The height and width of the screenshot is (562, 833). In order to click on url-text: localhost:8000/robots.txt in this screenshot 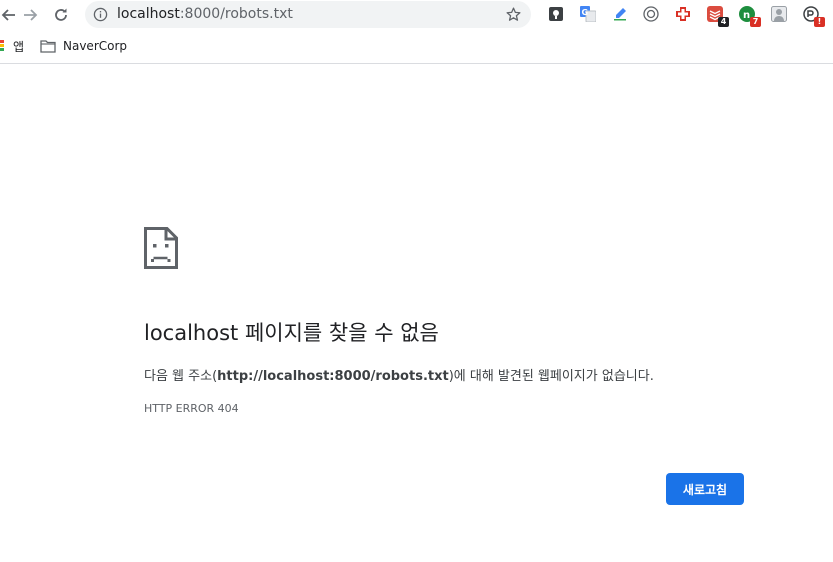, I will do `click(205, 14)`.